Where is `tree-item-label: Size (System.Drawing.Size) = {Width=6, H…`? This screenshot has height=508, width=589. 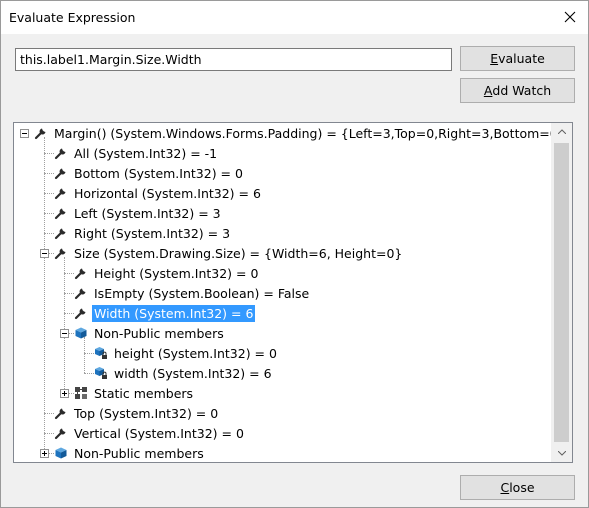
tree-item-label: Size (System.Drawing.Size) = {Width=6, H… is located at coordinates (238, 253).